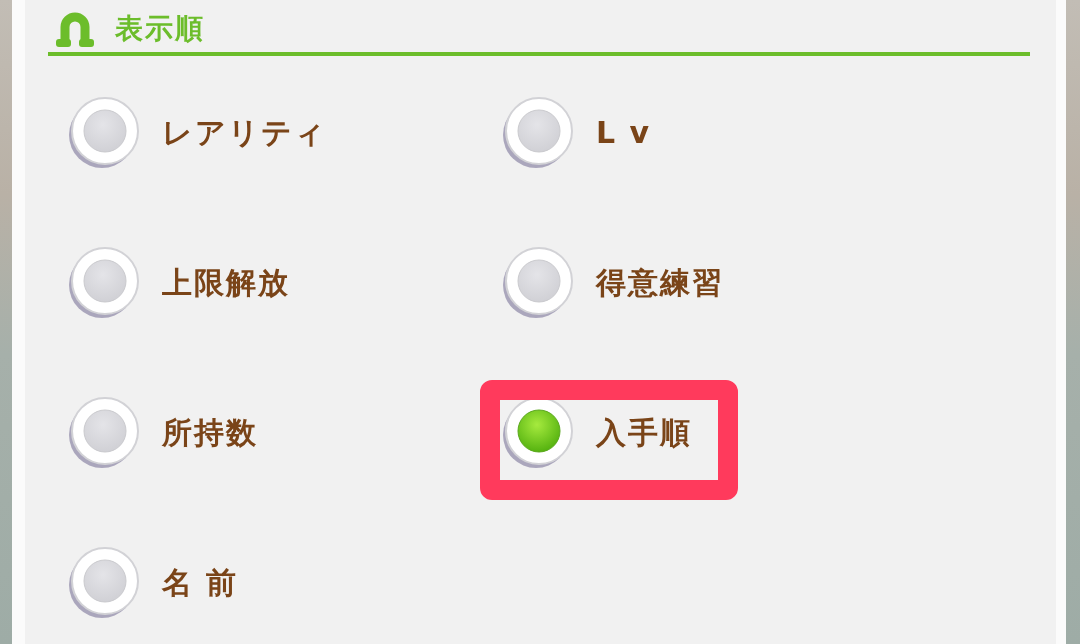 The height and width of the screenshot is (644, 1080). I want to click on option-label: L v, so click(624, 133).